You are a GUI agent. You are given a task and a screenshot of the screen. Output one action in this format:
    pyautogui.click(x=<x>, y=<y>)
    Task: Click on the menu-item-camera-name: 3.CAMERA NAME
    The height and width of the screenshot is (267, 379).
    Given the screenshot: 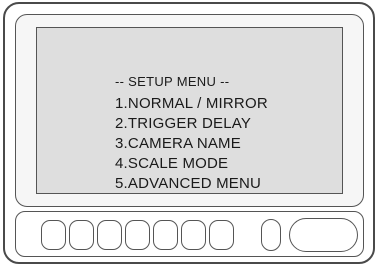 What is the action you would take?
    pyautogui.click(x=191, y=144)
    